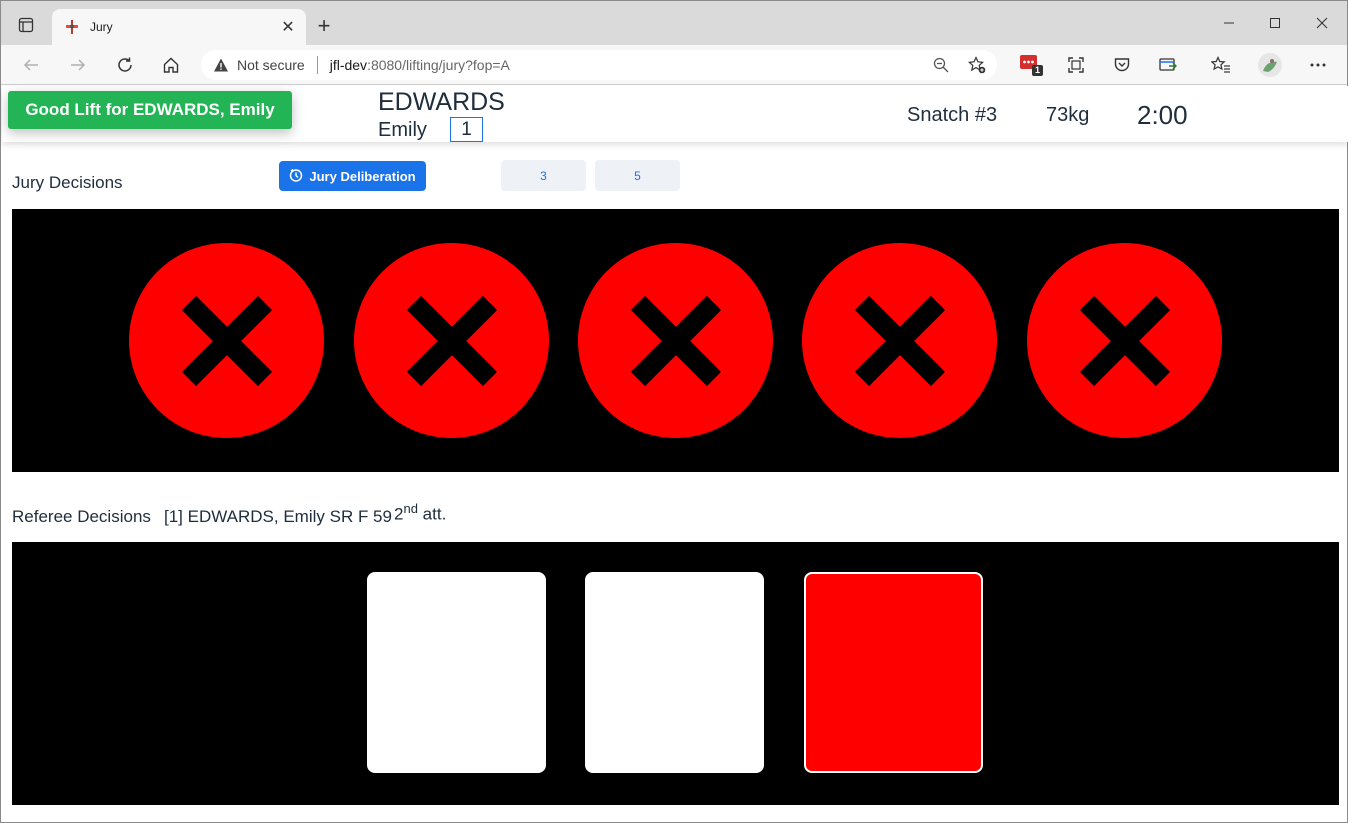 This screenshot has height=823, width=1348. Describe the element at coordinates (67, 182) in the screenshot. I see `jury-decisions-title: Jury Decisions` at that location.